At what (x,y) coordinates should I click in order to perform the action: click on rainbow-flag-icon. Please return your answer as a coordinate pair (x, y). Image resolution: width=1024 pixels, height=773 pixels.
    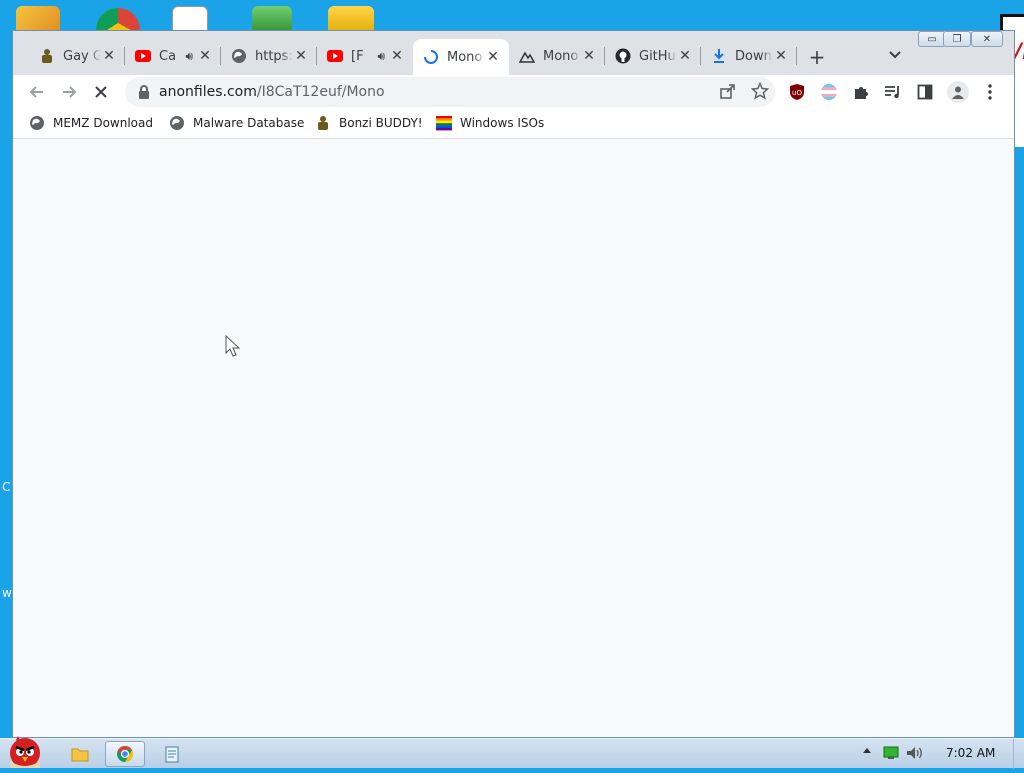
    Looking at the image, I should click on (444, 123).